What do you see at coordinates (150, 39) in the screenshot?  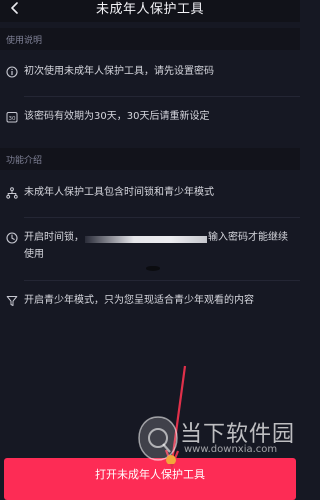 I see `section-header-usage: 使用说明` at bounding box center [150, 39].